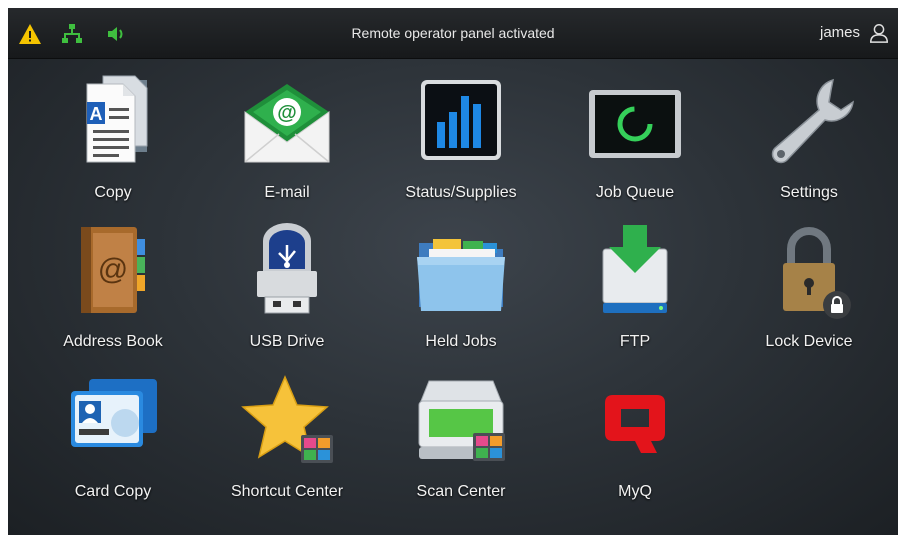 The height and width of the screenshot is (535, 906). Describe the element at coordinates (96, 114) in the screenshot. I see `svg-text: A` at that location.